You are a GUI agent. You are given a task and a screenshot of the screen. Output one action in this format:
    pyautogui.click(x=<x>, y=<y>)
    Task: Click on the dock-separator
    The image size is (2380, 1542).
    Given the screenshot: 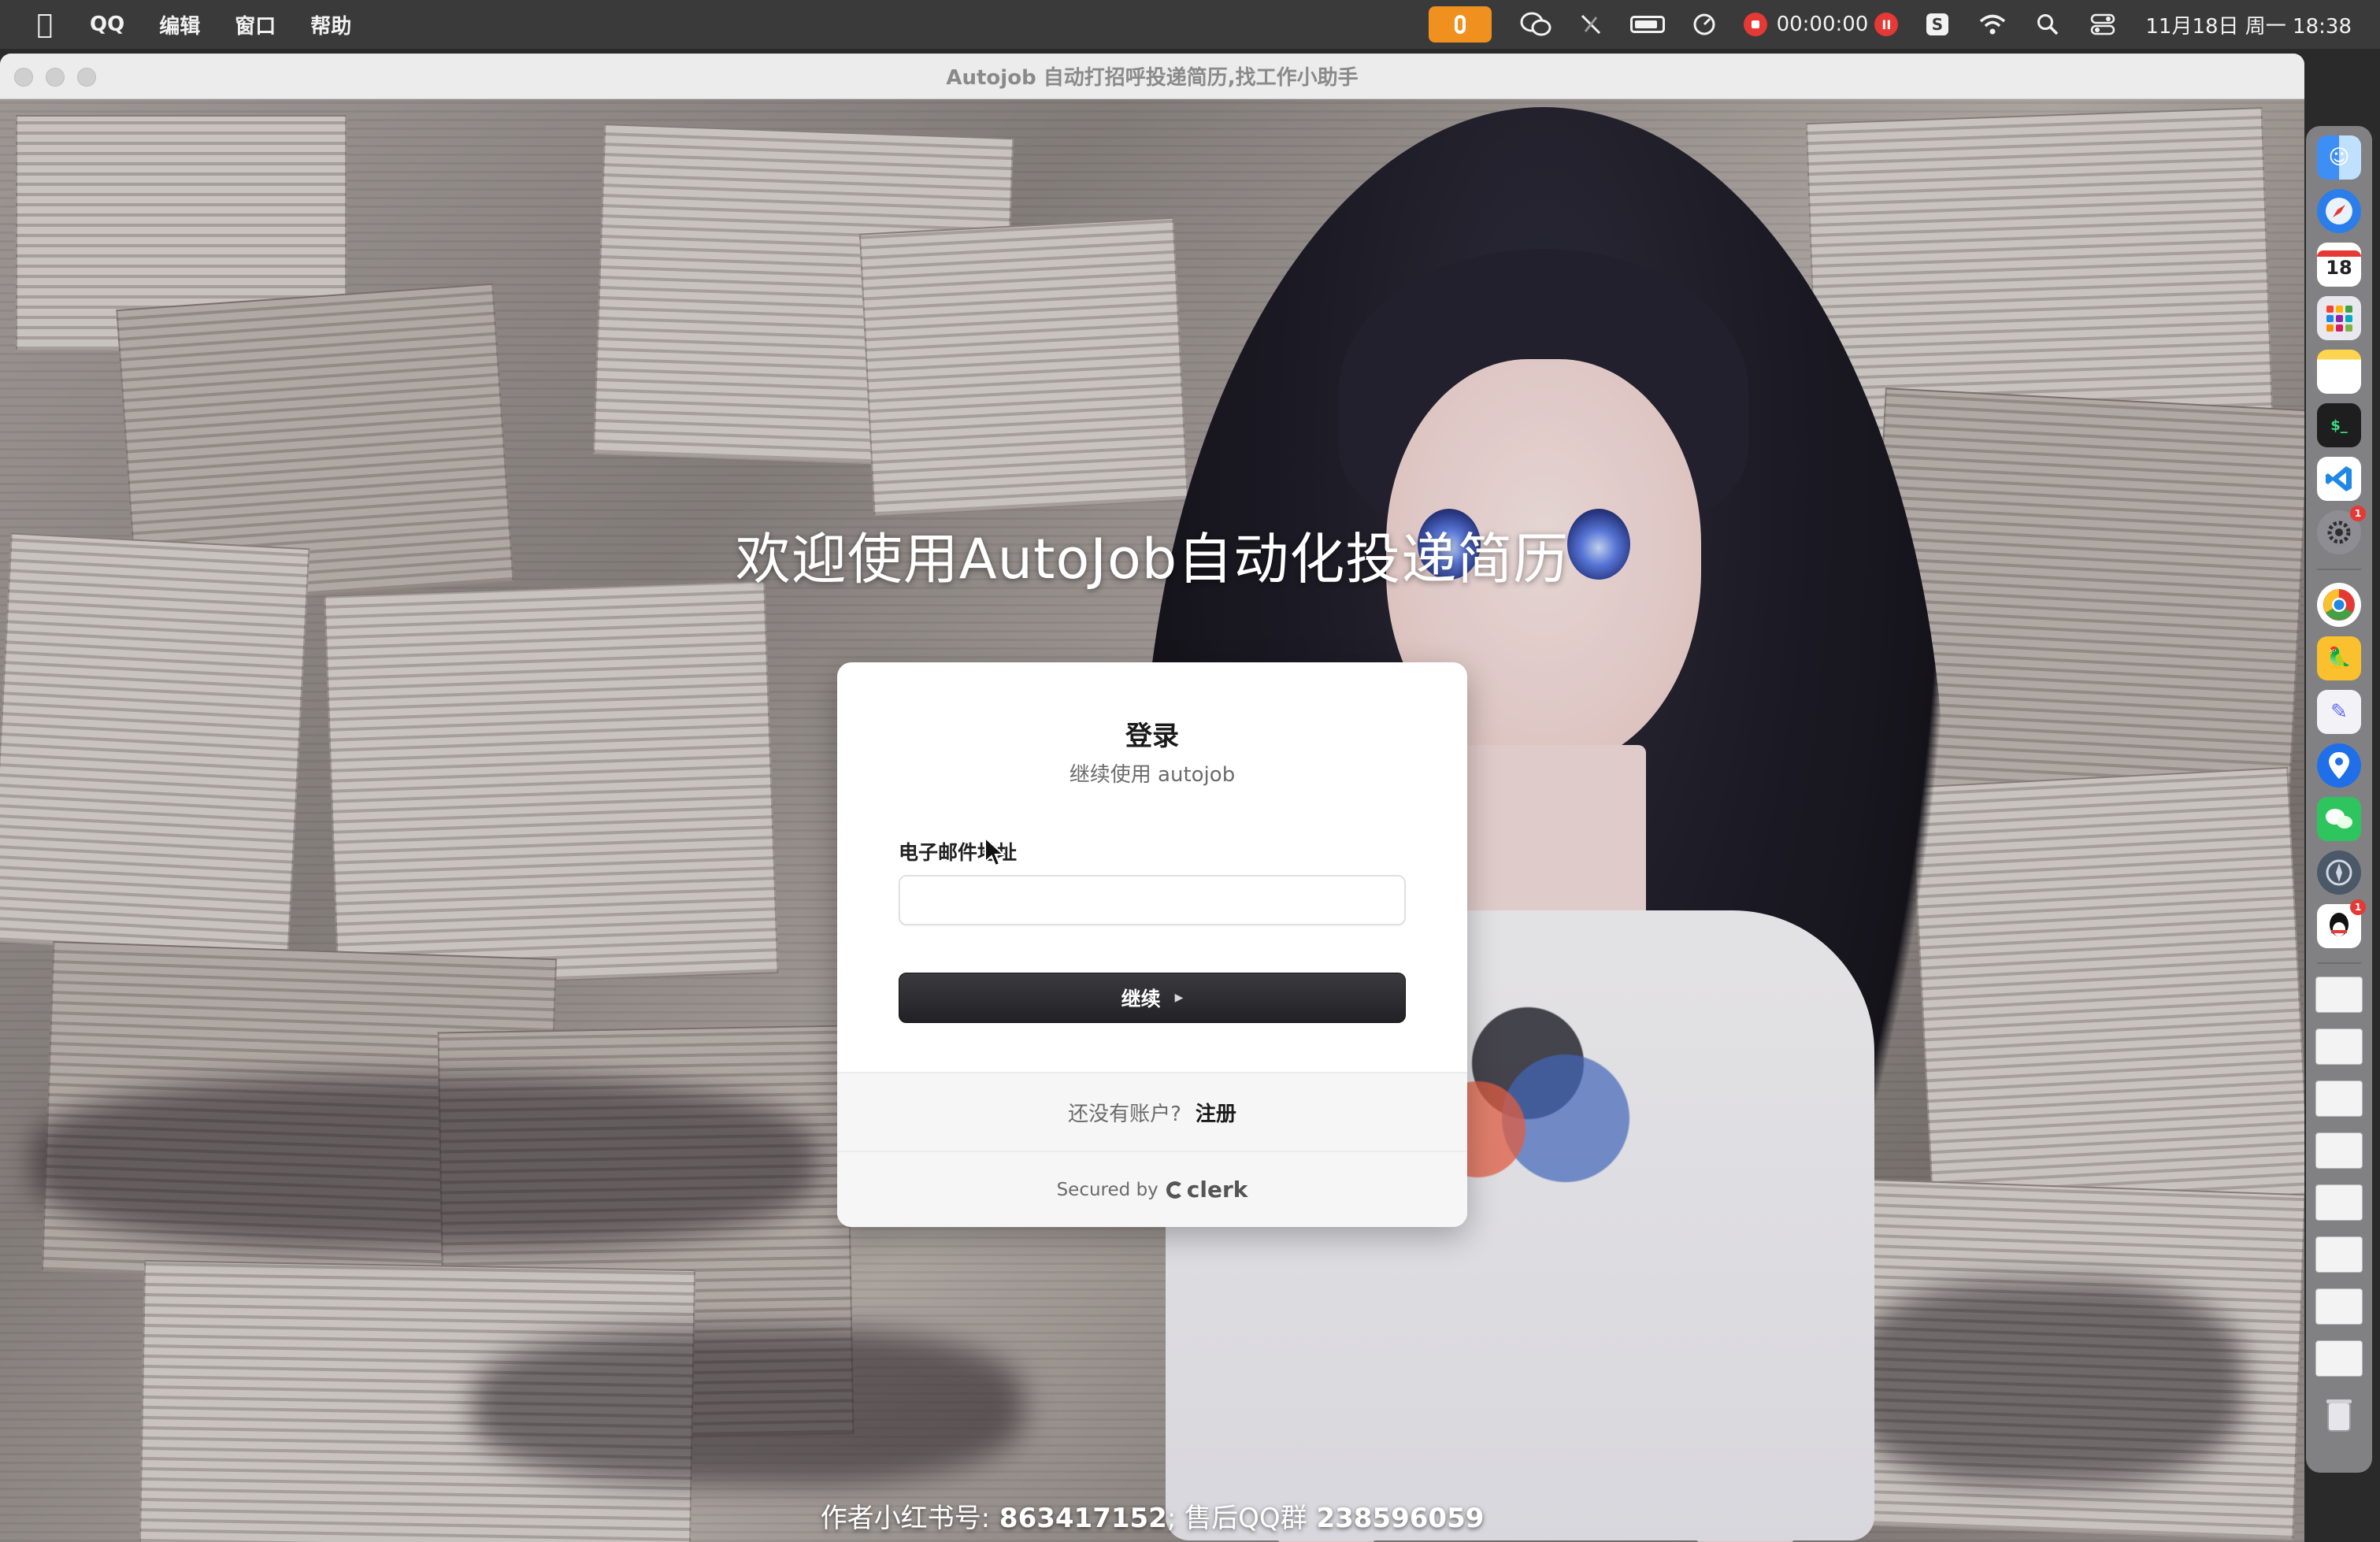 What is the action you would take?
    pyautogui.click(x=2339, y=569)
    